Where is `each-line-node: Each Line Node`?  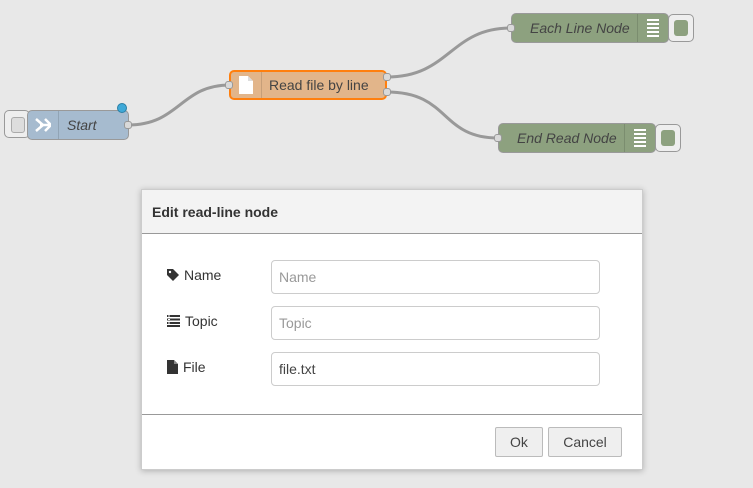
each-line-node: Each Line Node is located at coordinates (590, 28).